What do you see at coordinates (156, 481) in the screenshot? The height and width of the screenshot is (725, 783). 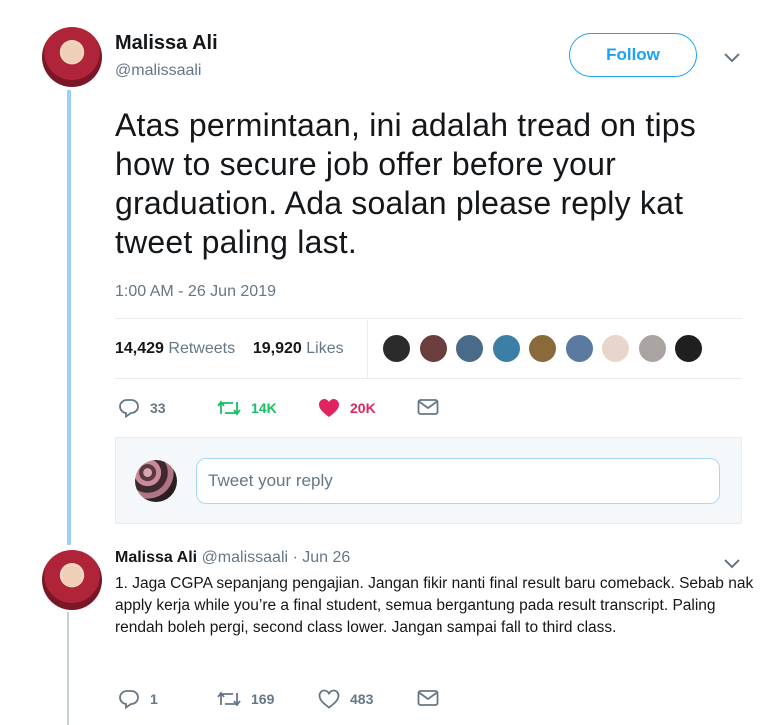 I see `current-user-avatar` at bounding box center [156, 481].